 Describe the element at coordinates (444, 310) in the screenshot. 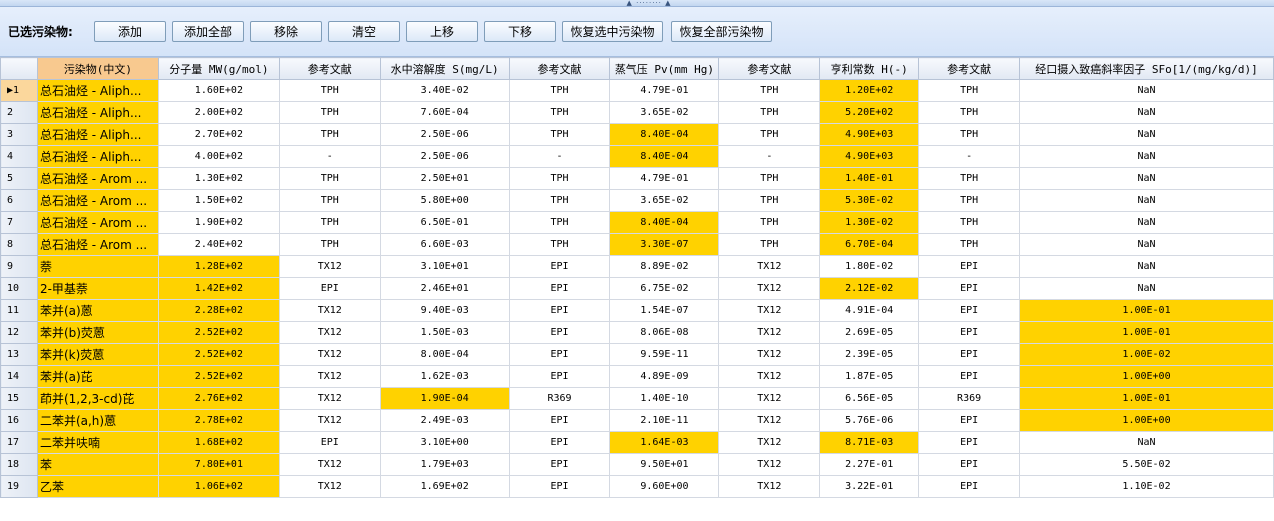

I see `solubility-cell: 9.40E-03` at that location.